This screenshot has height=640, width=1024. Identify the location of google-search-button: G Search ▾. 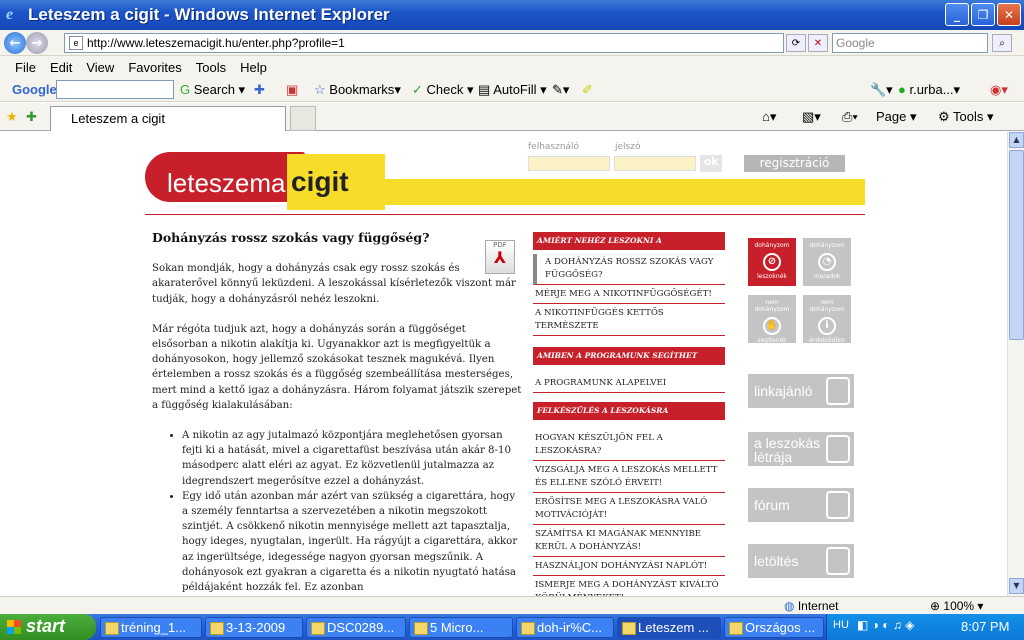
(212, 90).